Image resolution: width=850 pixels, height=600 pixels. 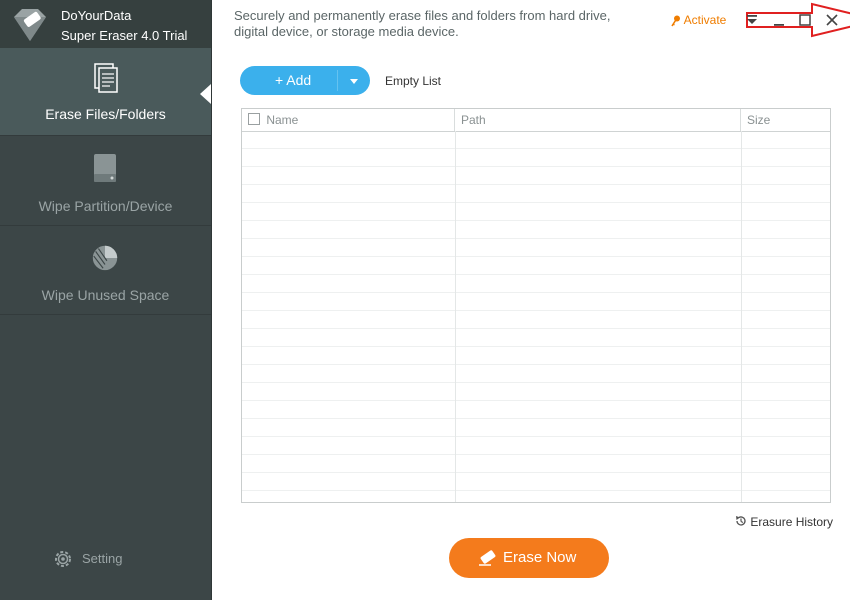 What do you see at coordinates (676, 21) in the screenshot?
I see `key-icon` at bounding box center [676, 21].